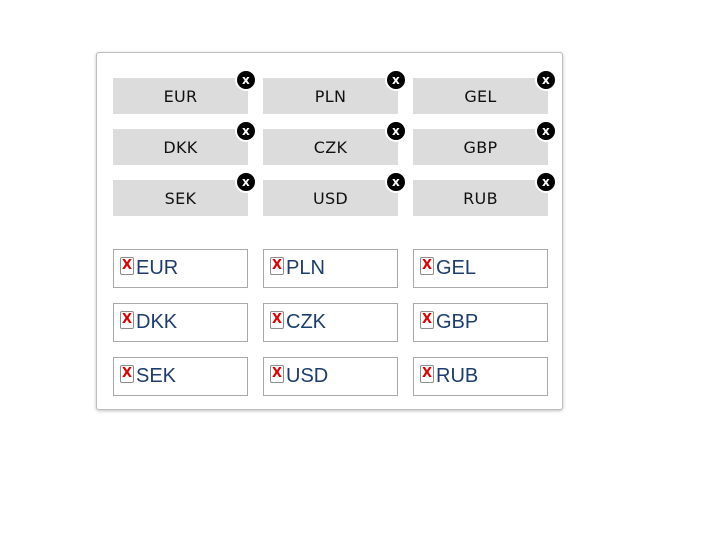 Image resolution: width=702 pixels, height=543 pixels. What do you see at coordinates (180, 376) in the screenshot?
I see `currency-box: X SEK` at bounding box center [180, 376].